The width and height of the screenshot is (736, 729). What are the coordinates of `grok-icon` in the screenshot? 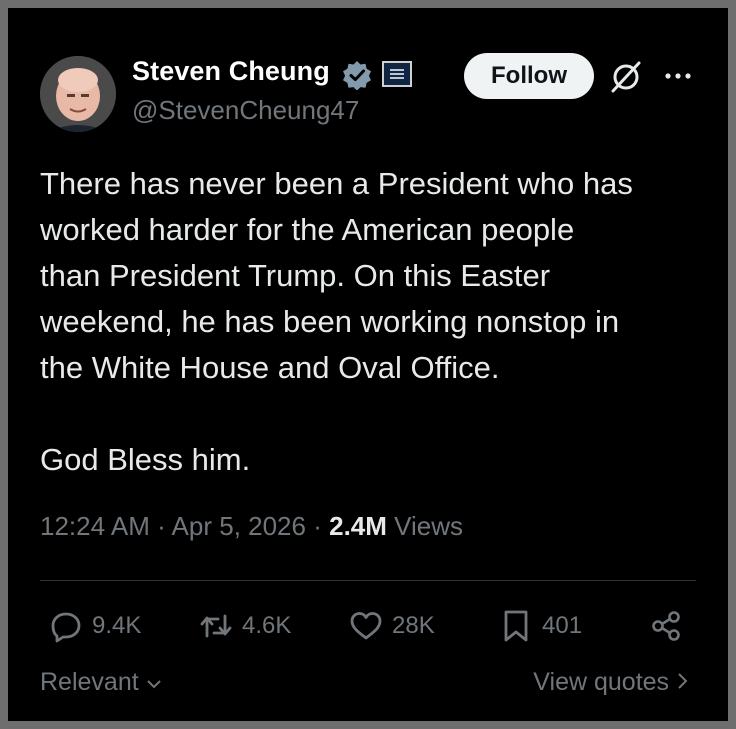 It's located at (626, 77).